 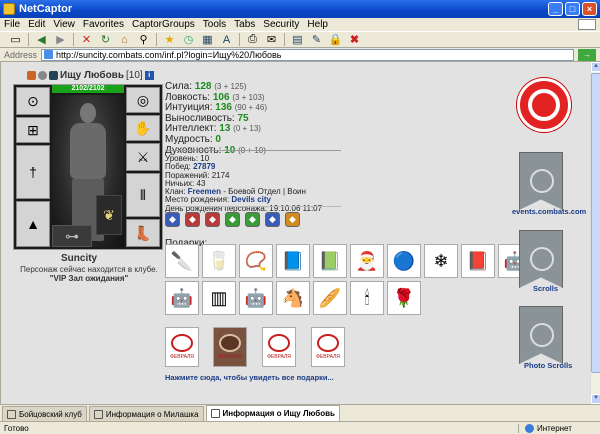 What do you see at coordinates (549, 211) in the screenshot?
I see `events-link: events.combats.com` at bounding box center [549, 211].